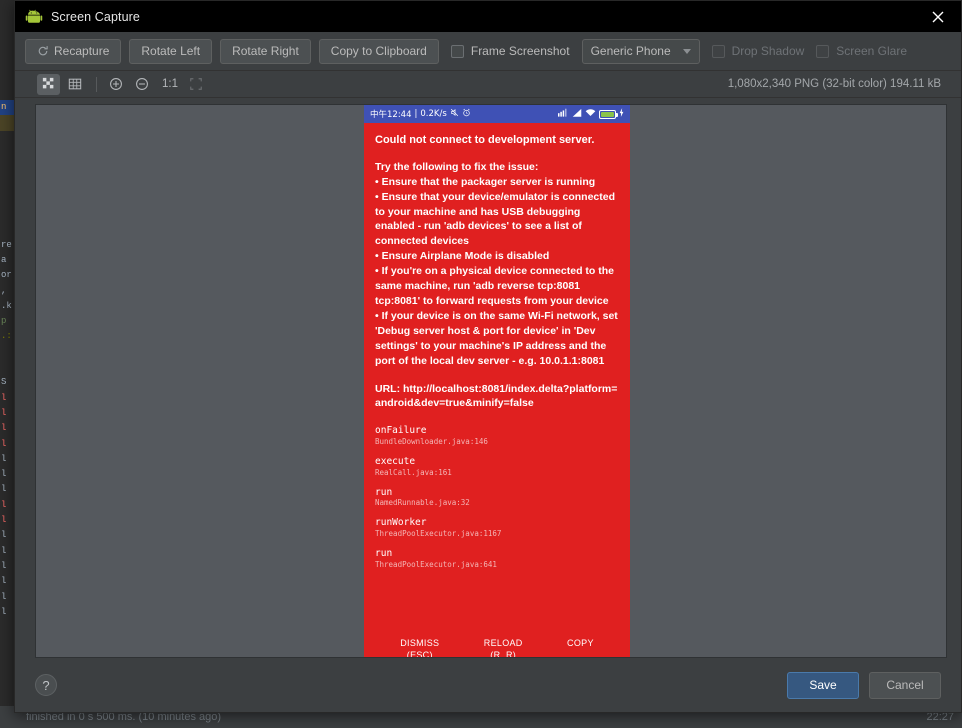 The height and width of the screenshot is (728, 962). I want to click on dismiss-button: DISMISS (ESC), so click(420, 647).